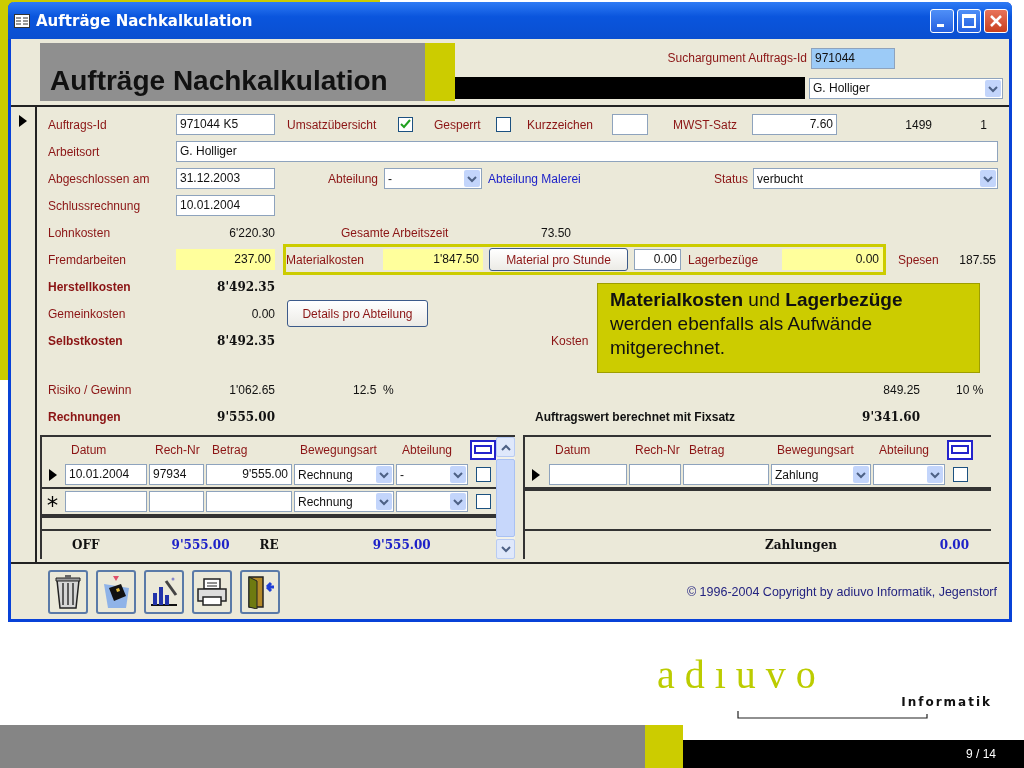 The width and height of the screenshot is (1024, 768). I want to click on field-label: Gesamte Arbeitszeit, so click(395, 232).